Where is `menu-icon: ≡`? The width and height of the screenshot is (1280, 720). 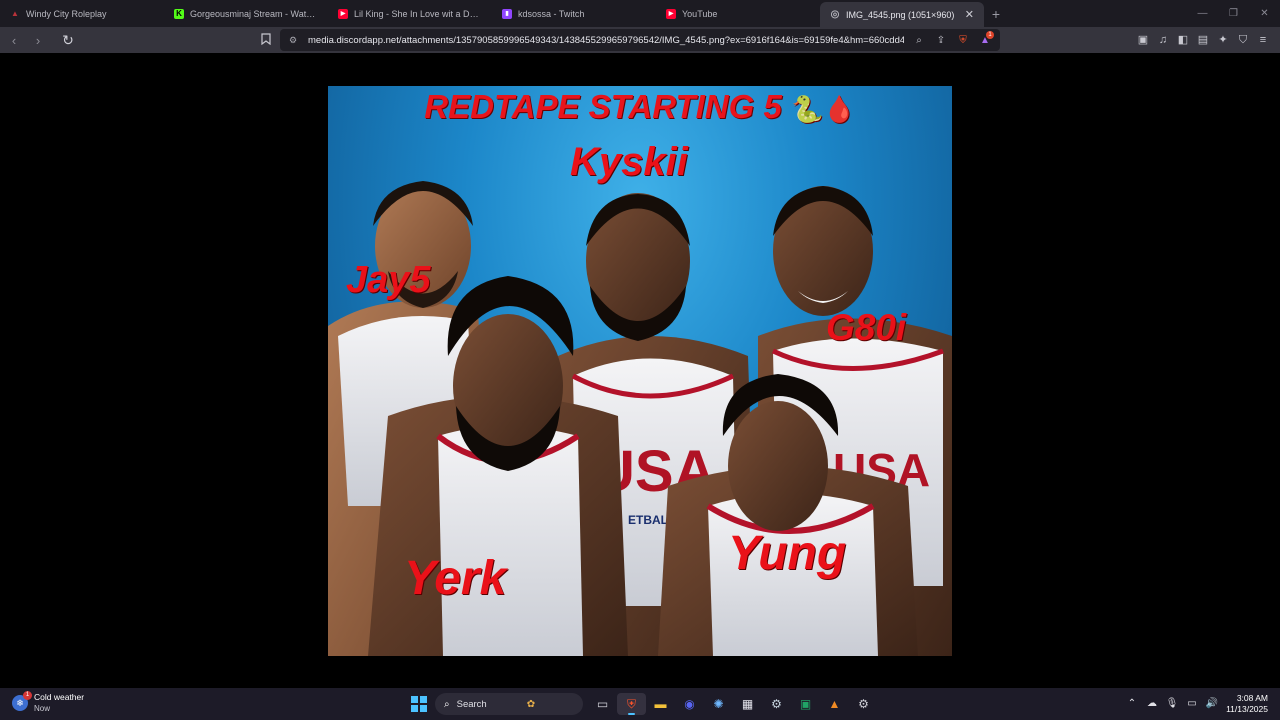 menu-icon: ≡ is located at coordinates (1263, 40).